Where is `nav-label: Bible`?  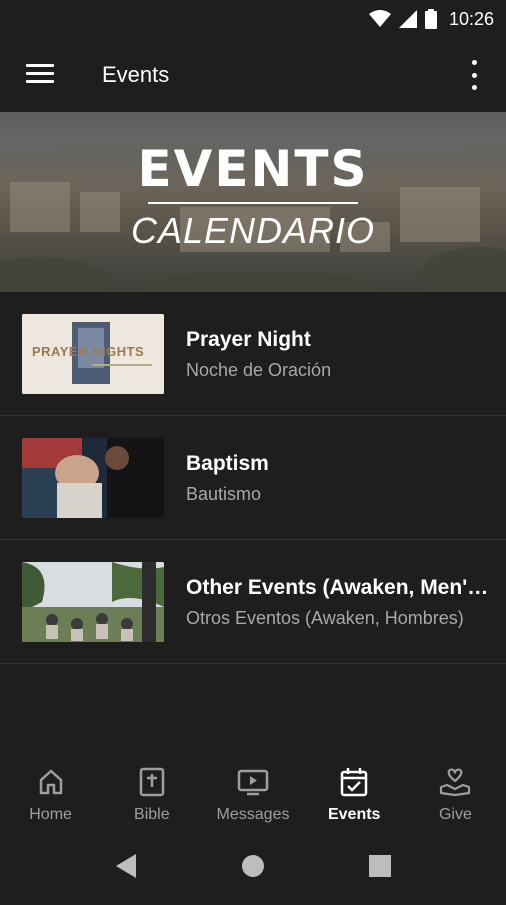 nav-label: Bible is located at coordinates (152, 814).